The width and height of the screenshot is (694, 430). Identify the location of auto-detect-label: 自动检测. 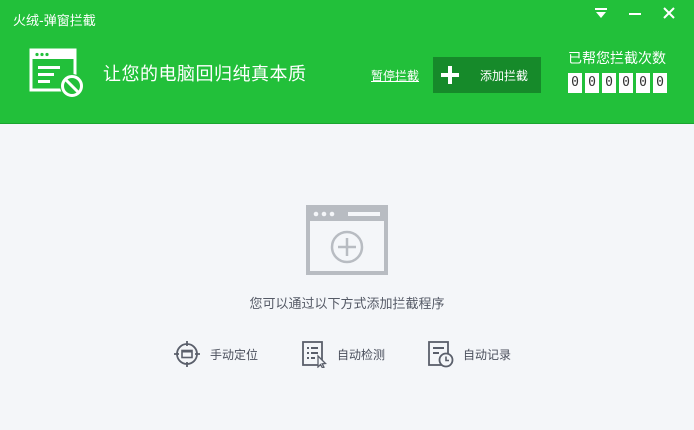
(361, 354).